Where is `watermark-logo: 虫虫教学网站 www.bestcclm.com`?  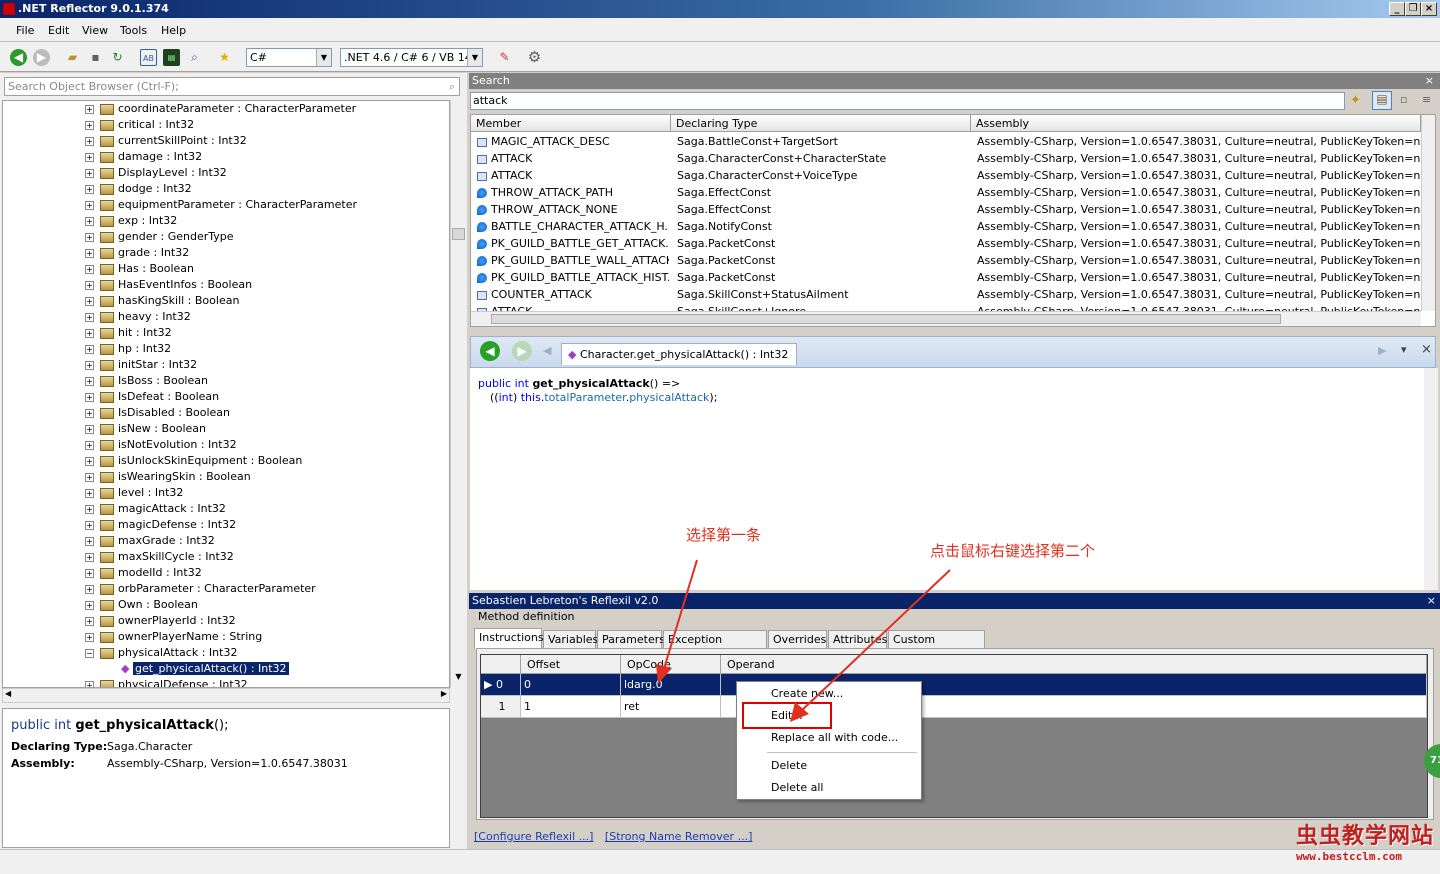
watermark-logo: 虫虫教学网站 www.bestcclm.com is located at coordinates (1366, 842).